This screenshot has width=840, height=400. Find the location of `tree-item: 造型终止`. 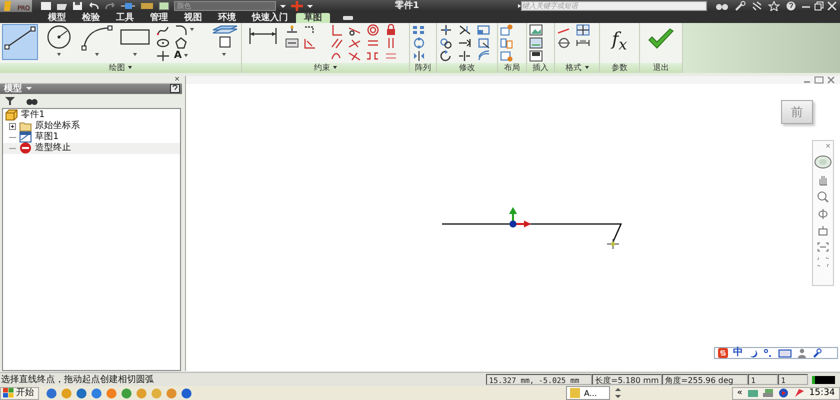

tree-item: 造型终止 is located at coordinates (91, 148).